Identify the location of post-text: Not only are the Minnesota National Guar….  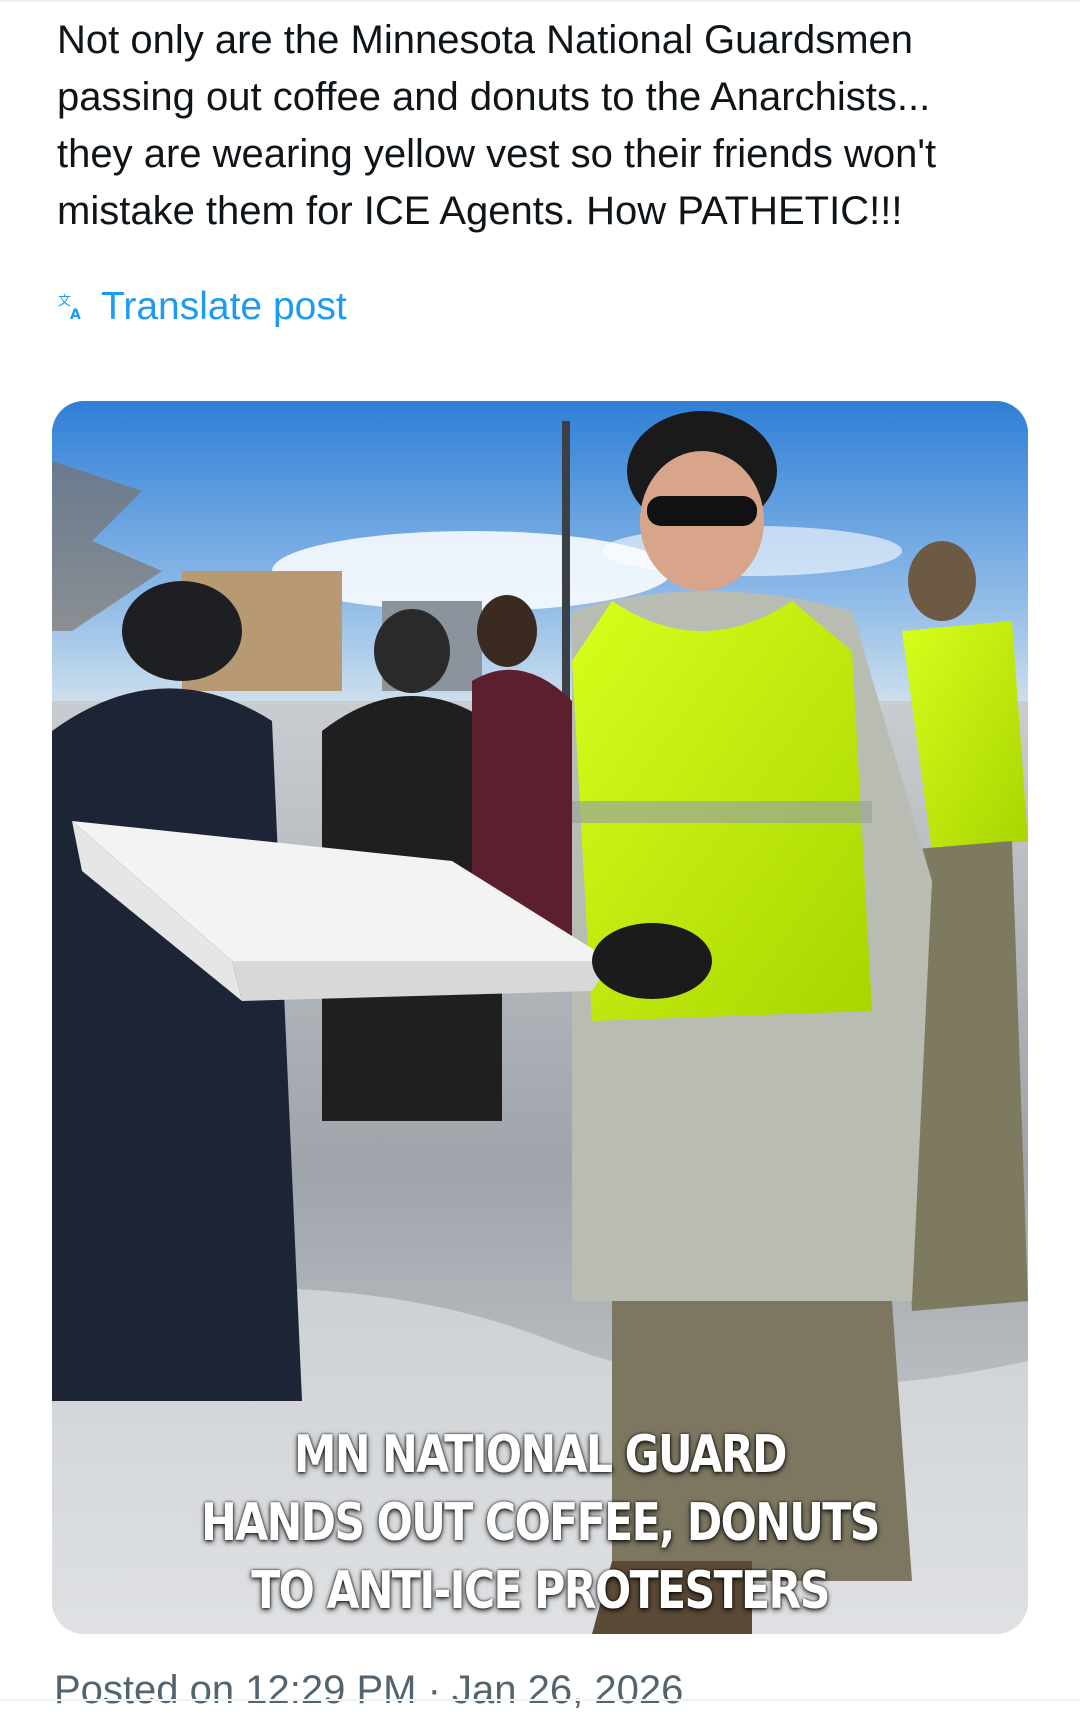
(497, 125).